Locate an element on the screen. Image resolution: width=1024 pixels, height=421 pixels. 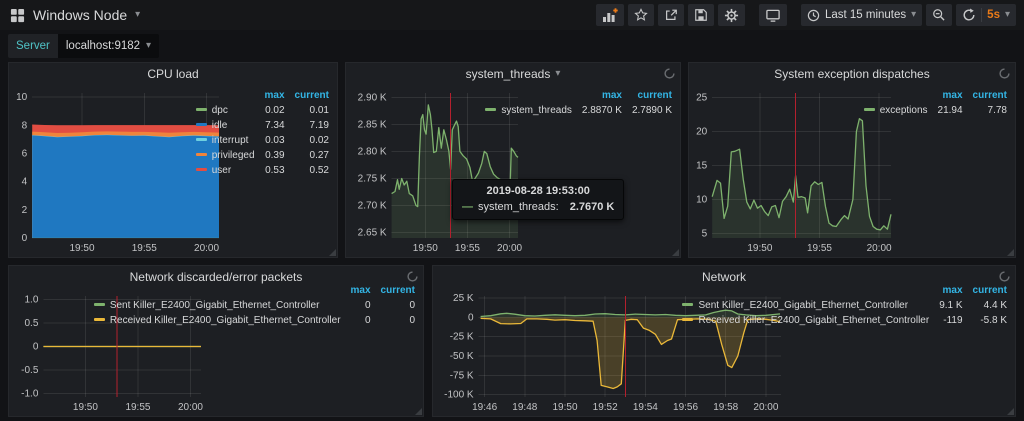
navbar: Windows Node ▾ Last 15 minutes ▾ 5s ▾ is located at coordinates (512, 15).